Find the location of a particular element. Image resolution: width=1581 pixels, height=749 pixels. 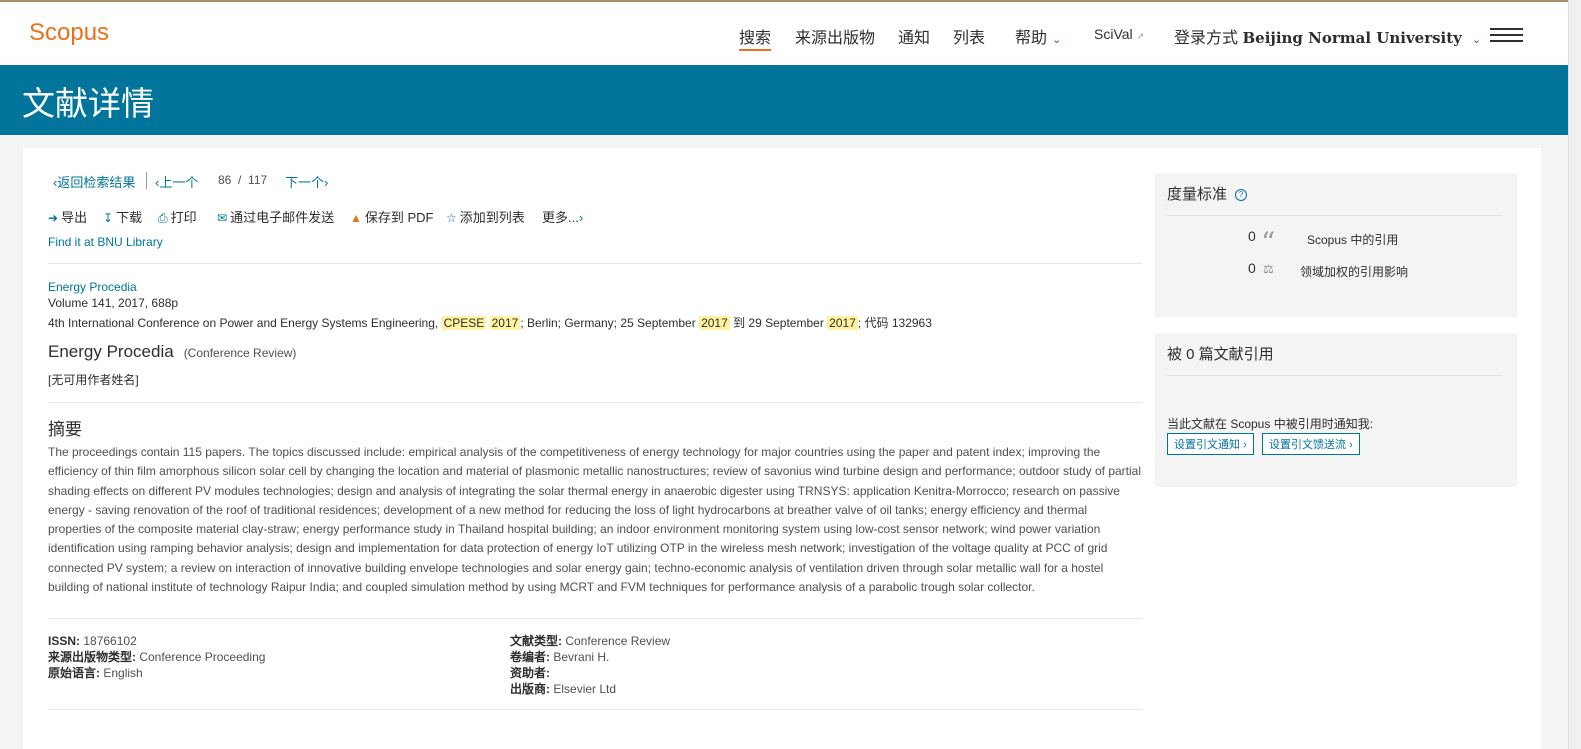

set-citation-alert-label: 设置引文通知 is located at coordinates (1207, 445).